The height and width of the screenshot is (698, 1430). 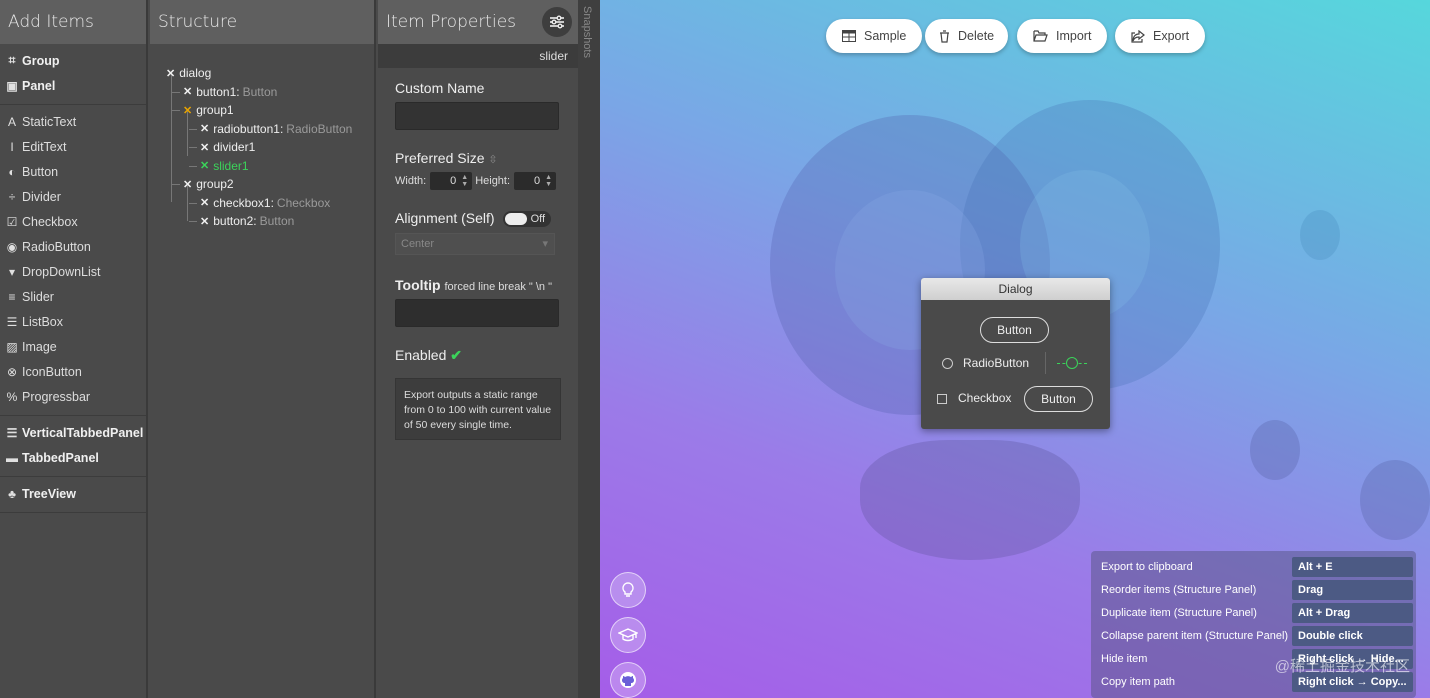 What do you see at coordinates (270, 110) in the screenshot?
I see `tree-node-group1: ✕ group1` at bounding box center [270, 110].